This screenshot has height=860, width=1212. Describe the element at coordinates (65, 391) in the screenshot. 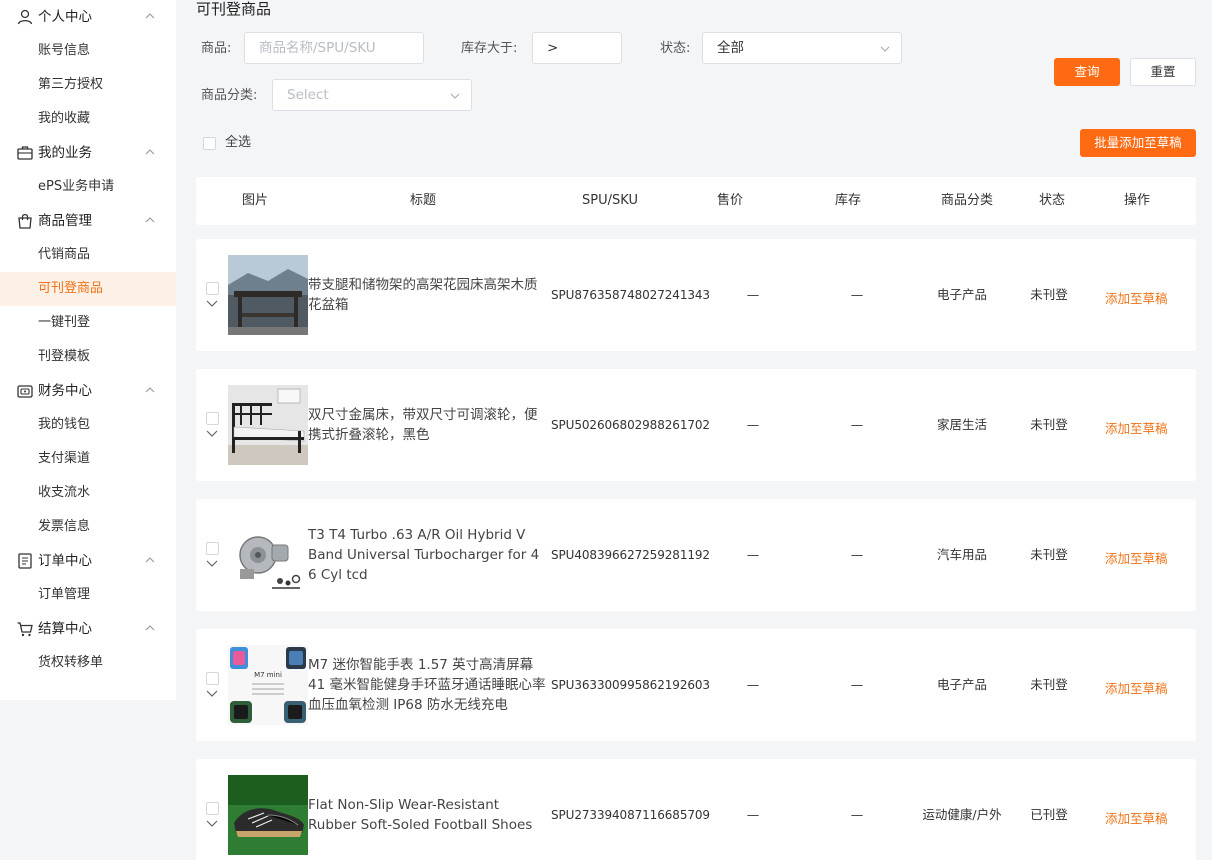

I see `nav-group-label: 财务中心` at that location.